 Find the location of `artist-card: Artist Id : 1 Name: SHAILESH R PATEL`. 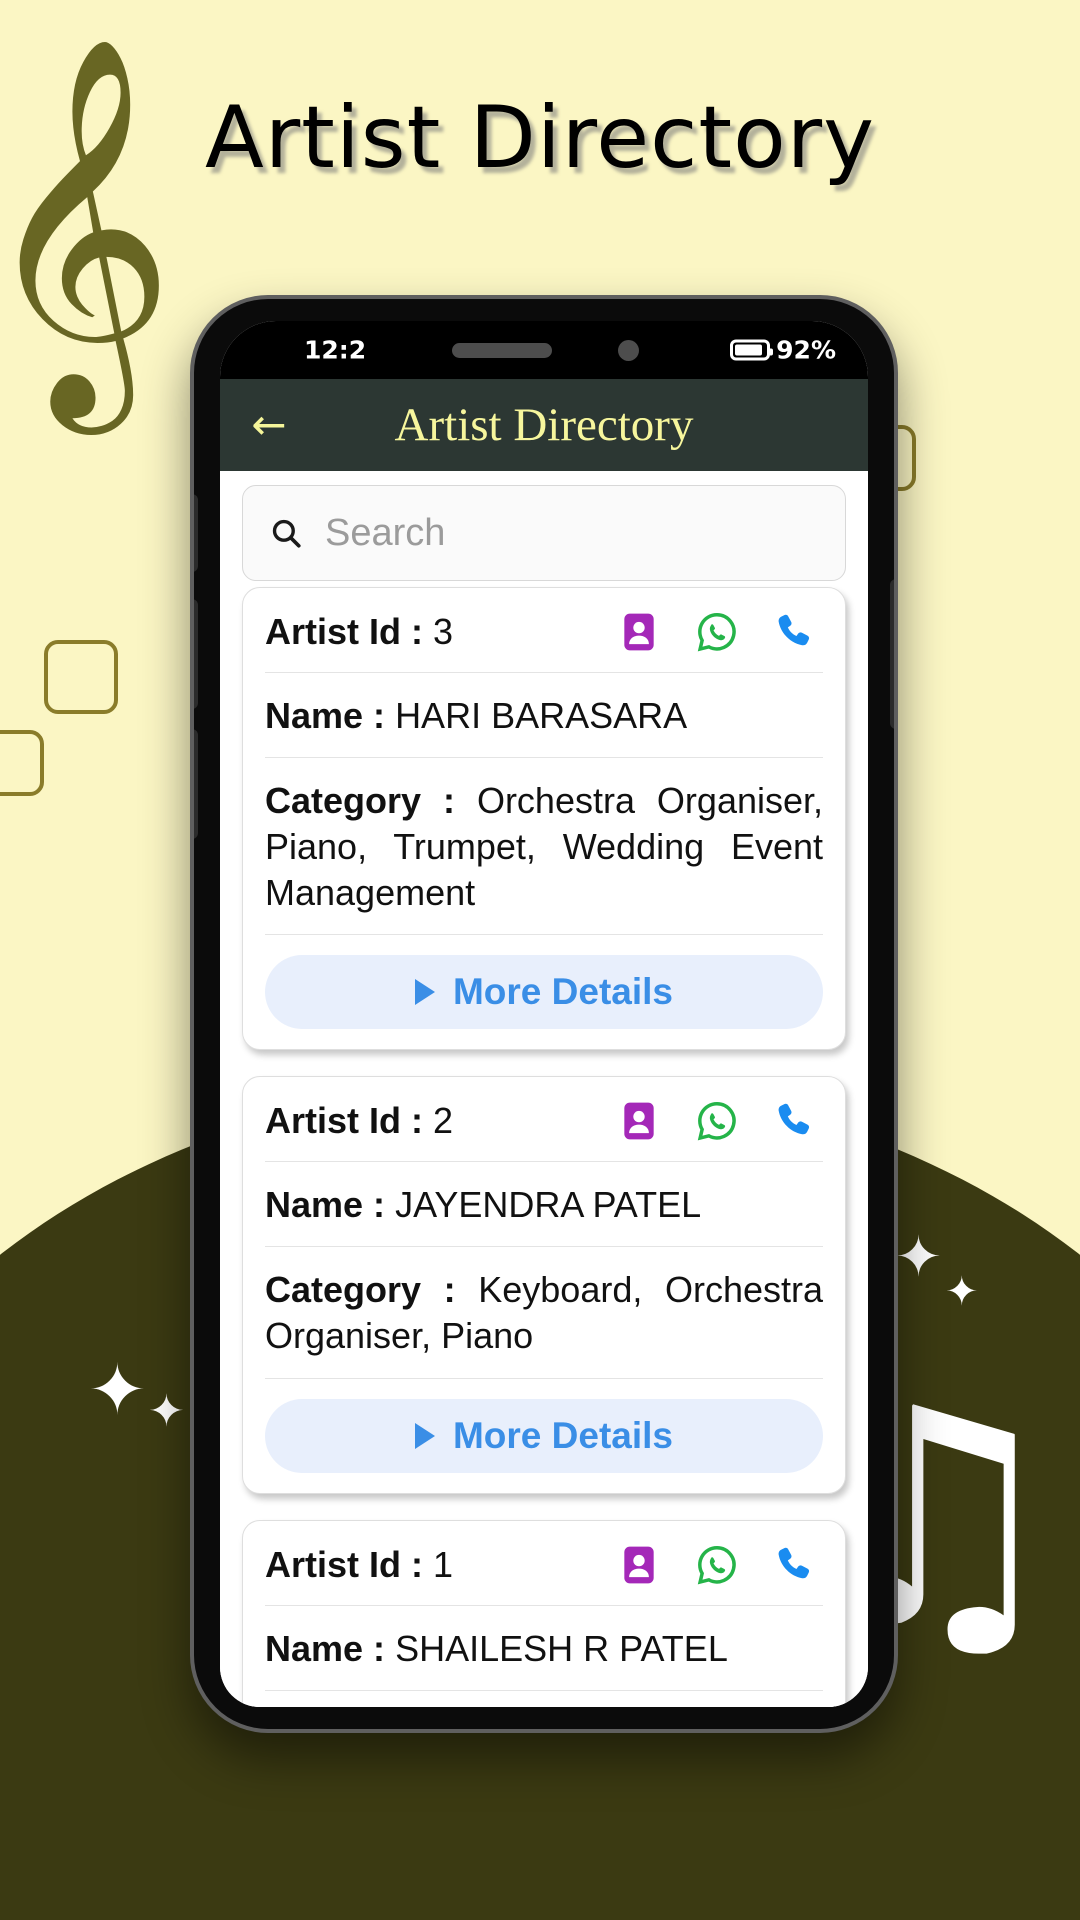

artist-card: Artist Id : 1 Name: SHAILESH R PATEL is located at coordinates (544, 1613).